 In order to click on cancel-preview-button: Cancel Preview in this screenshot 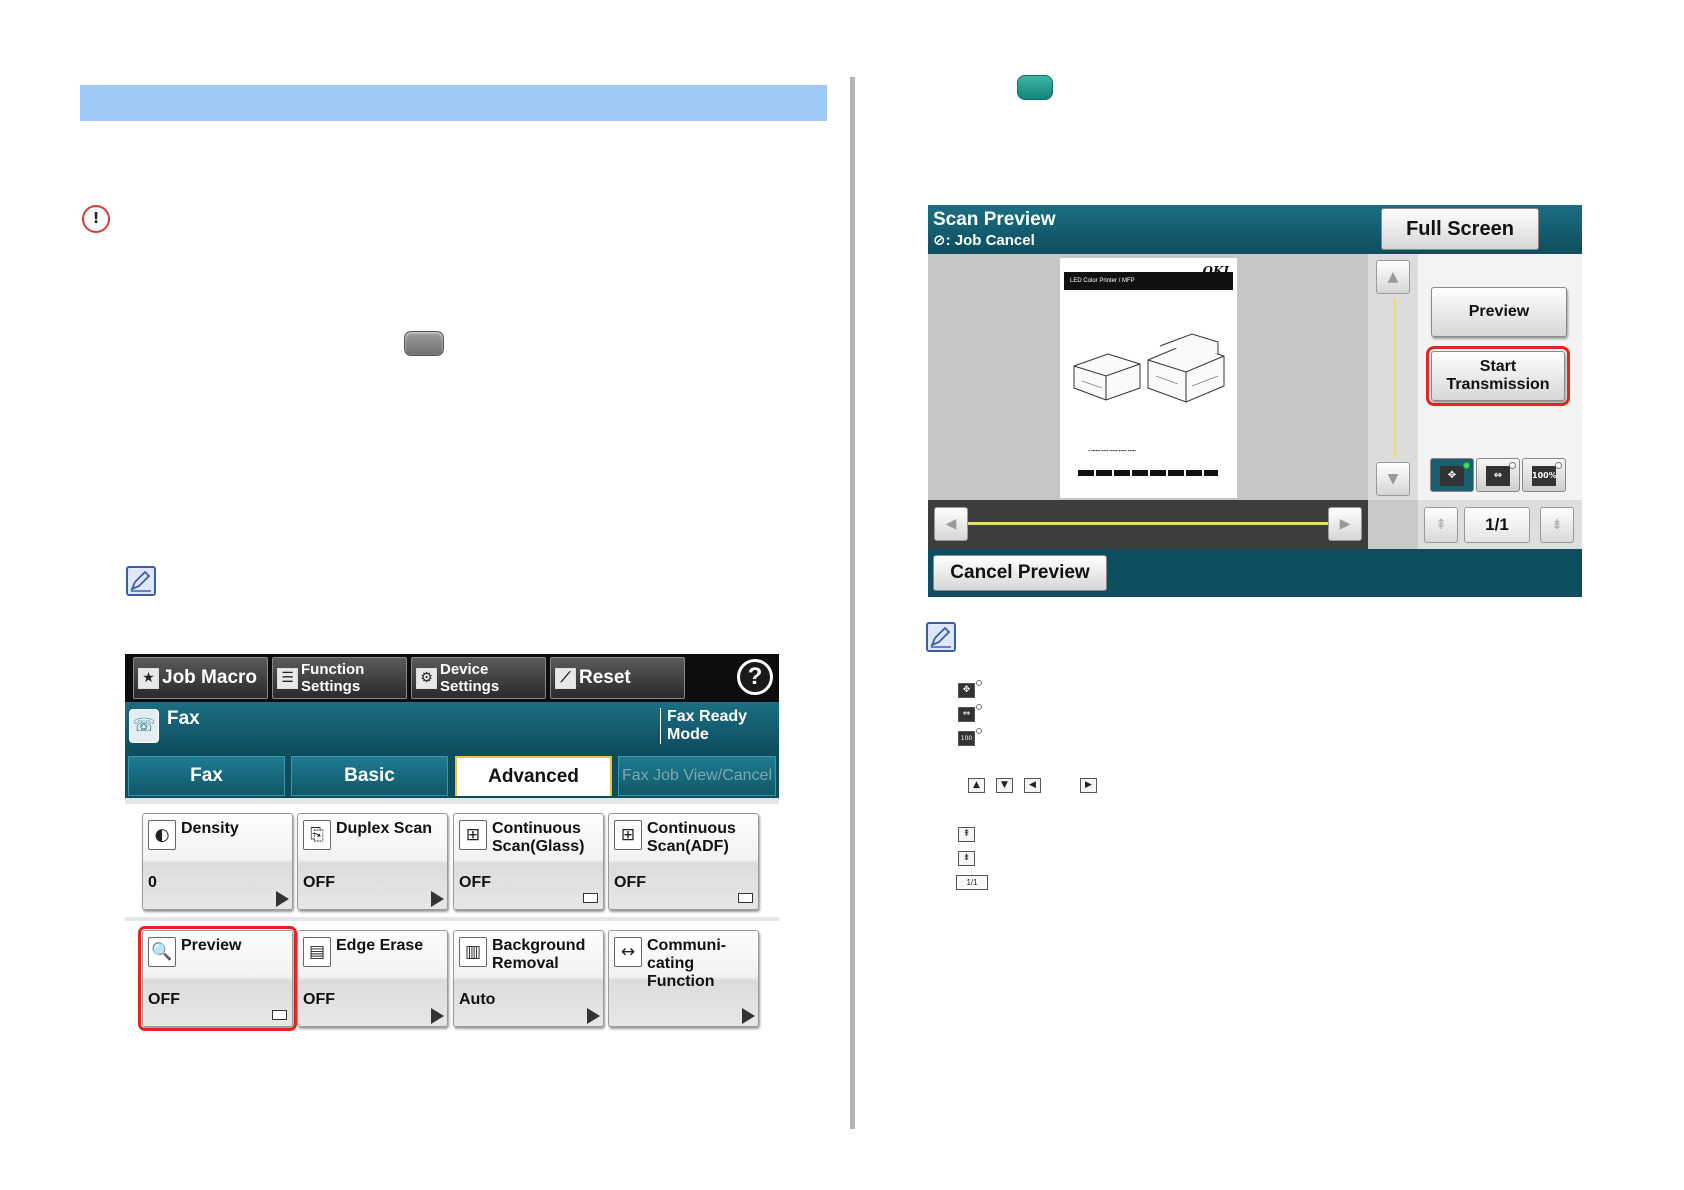, I will do `click(1020, 573)`.